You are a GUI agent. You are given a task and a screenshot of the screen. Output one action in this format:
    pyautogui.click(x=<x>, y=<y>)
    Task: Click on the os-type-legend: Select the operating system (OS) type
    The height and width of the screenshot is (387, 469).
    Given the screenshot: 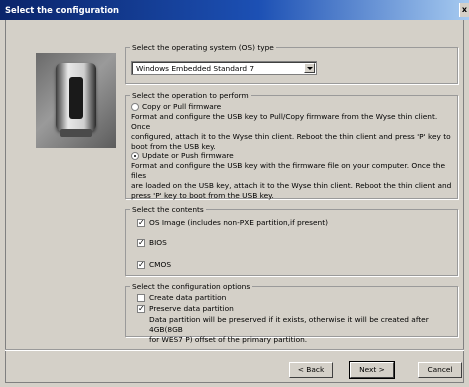 What is the action you would take?
    pyautogui.click(x=203, y=47)
    